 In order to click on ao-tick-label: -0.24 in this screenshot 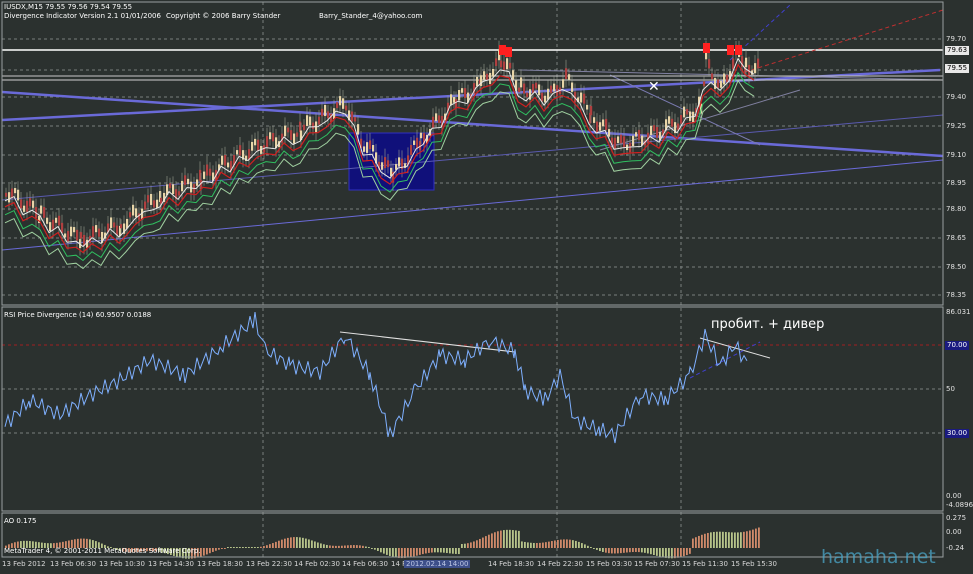, I will do `click(955, 548)`.